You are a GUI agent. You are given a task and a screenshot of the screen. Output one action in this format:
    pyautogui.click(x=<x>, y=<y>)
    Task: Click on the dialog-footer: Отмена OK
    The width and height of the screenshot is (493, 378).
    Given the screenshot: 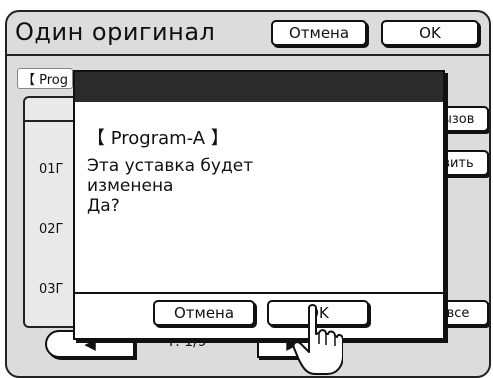 What is the action you would take?
    pyautogui.click(x=259, y=315)
    